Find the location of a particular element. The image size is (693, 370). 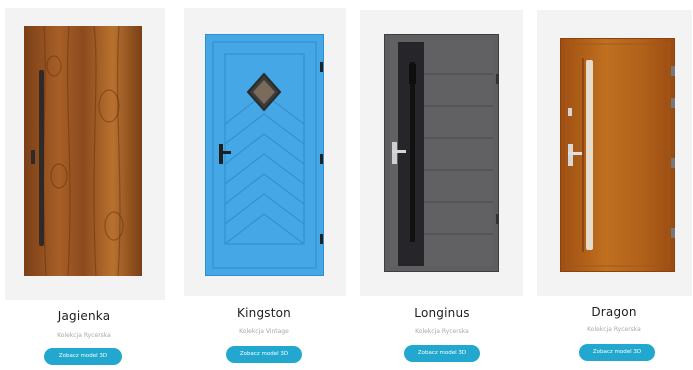

product-name: Kingston is located at coordinates (264, 313).